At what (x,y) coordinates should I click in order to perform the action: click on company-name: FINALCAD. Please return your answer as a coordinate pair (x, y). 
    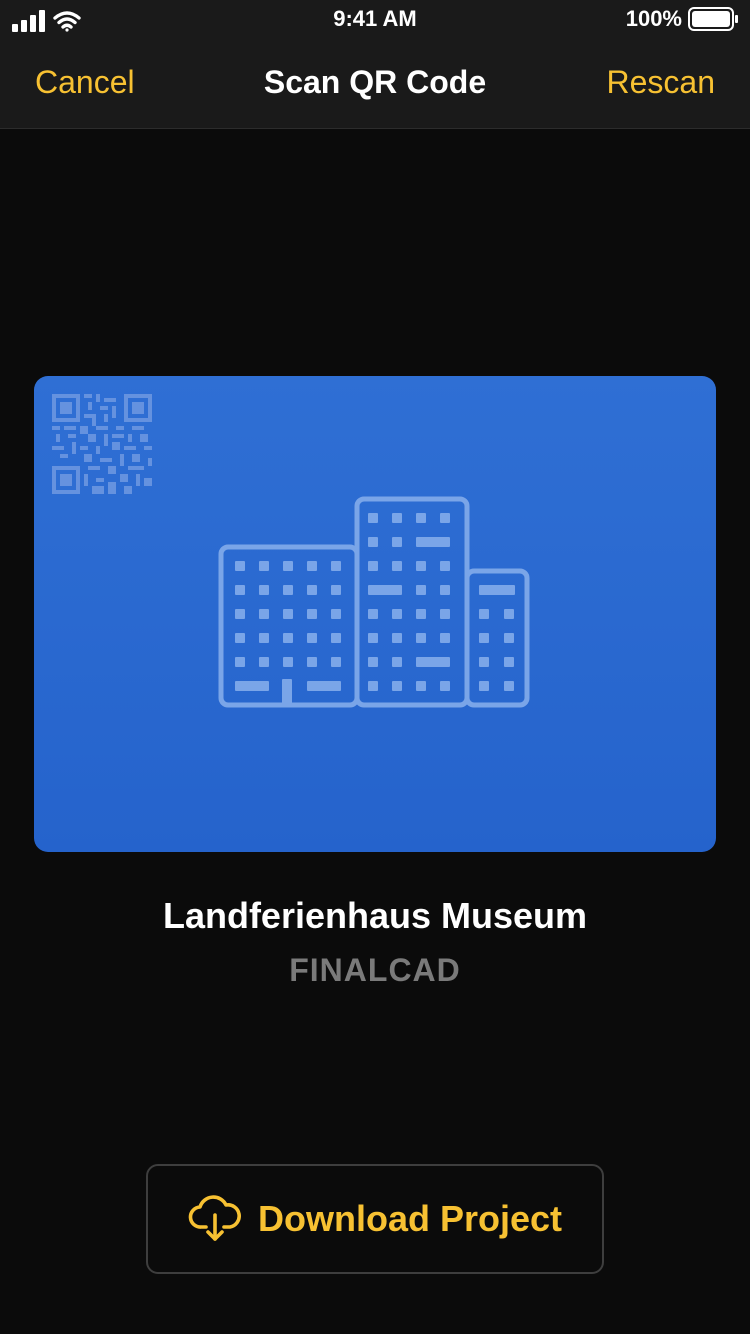
    Looking at the image, I should click on (375, 970).